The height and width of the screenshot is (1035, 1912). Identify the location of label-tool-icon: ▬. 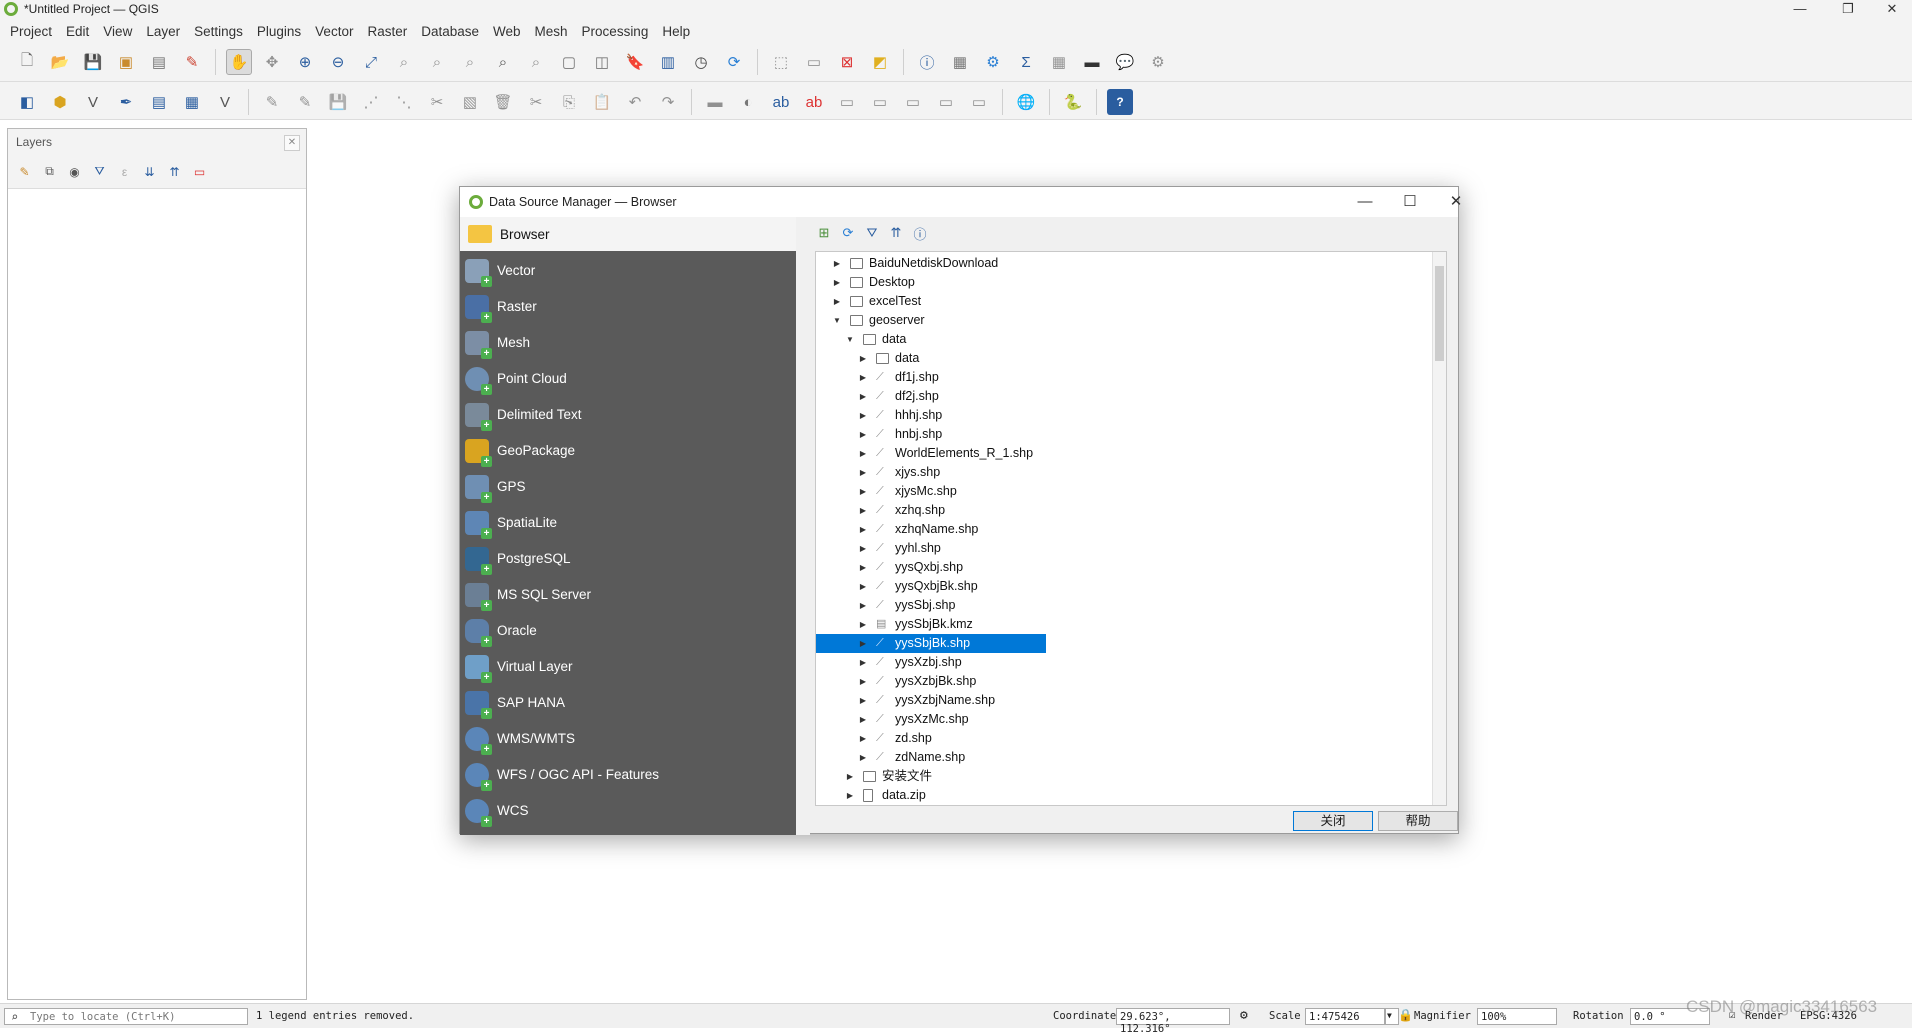
(715, 102).